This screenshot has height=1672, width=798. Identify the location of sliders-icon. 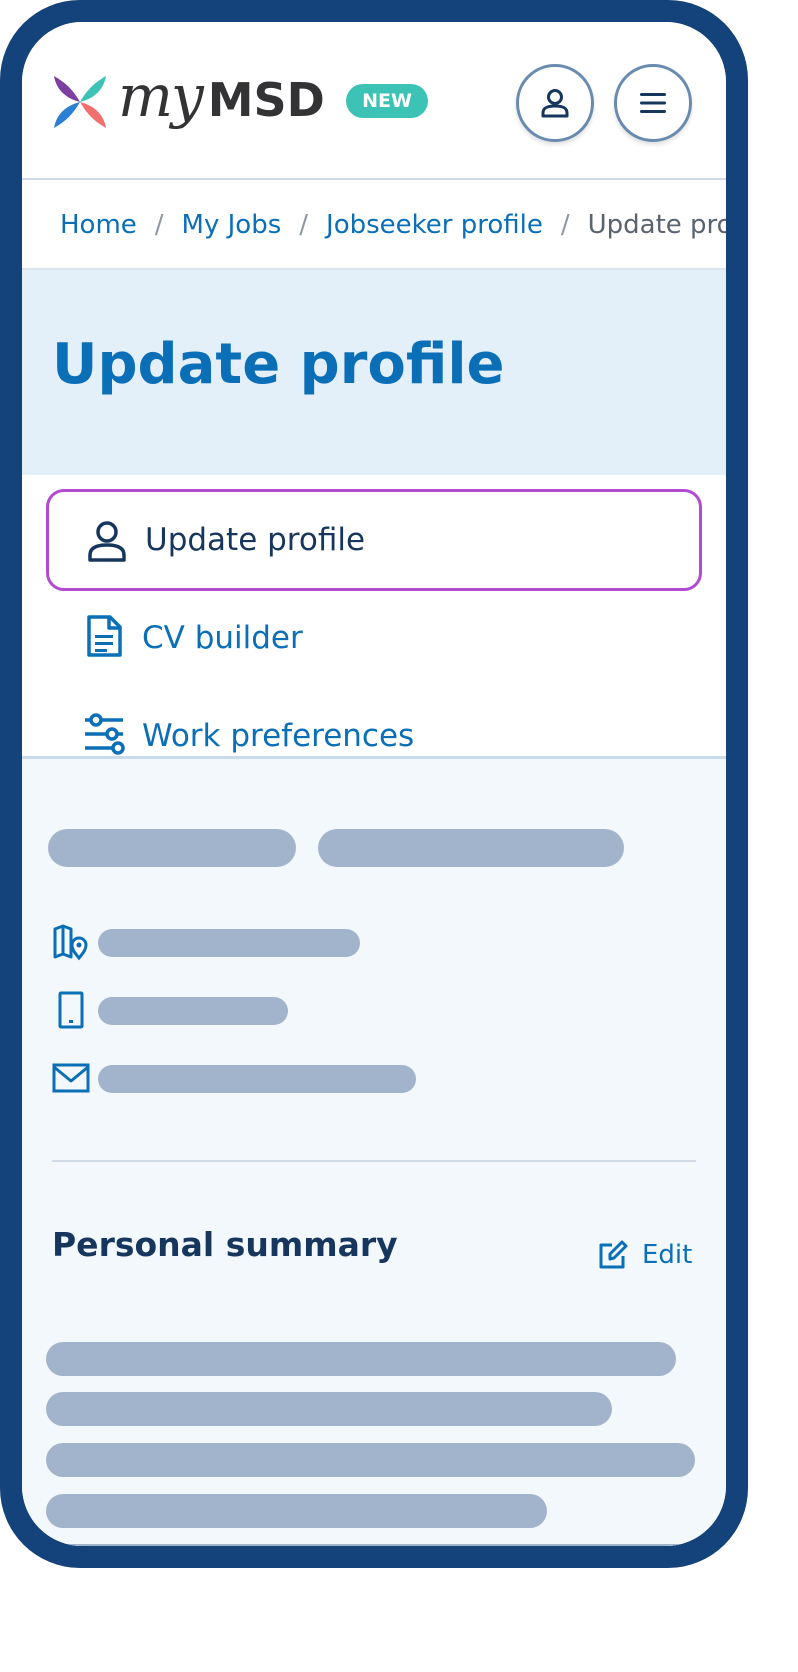
(105, 734).